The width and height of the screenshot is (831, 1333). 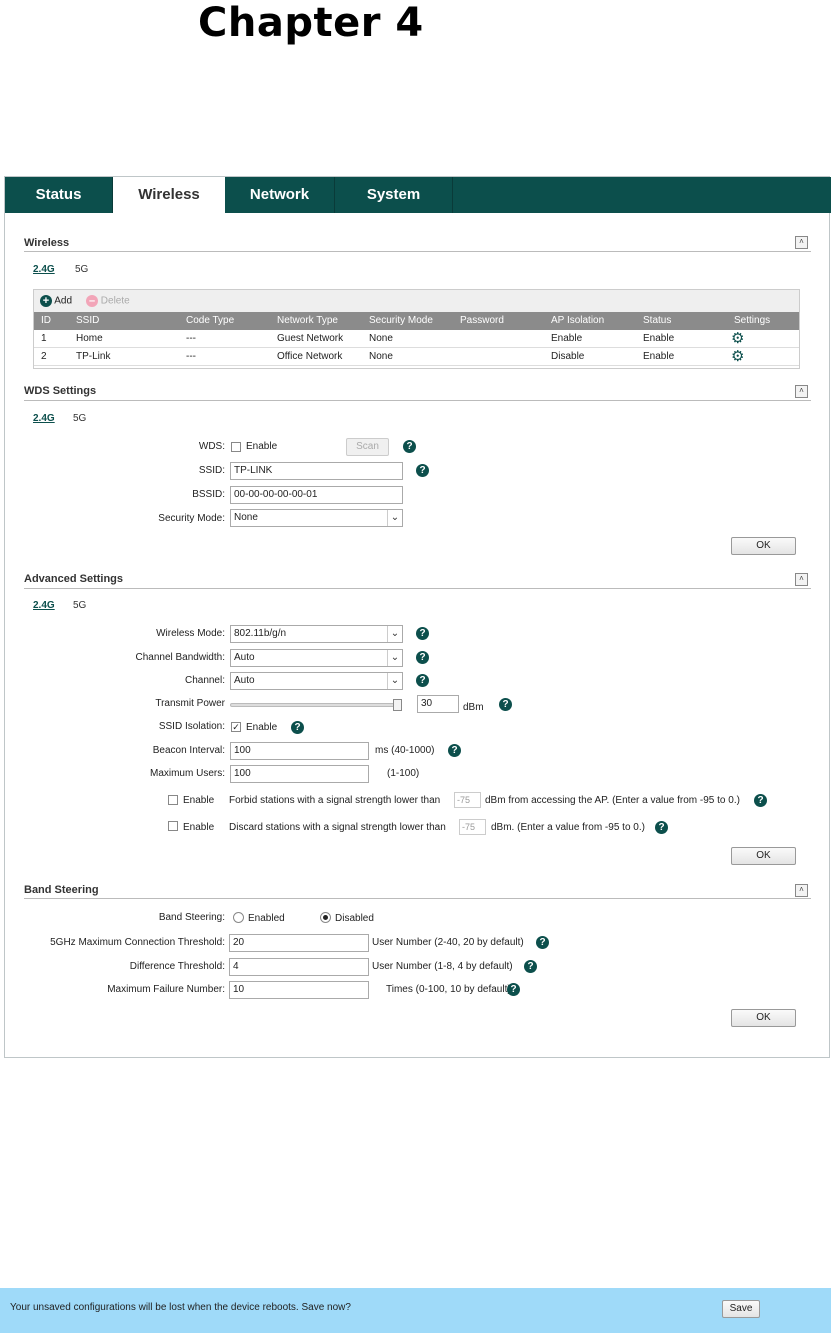 What do you see at coordinates (173, 826) in the screenshot?
I see `discard-enable-checkbox` at bounding box center [173, 826].